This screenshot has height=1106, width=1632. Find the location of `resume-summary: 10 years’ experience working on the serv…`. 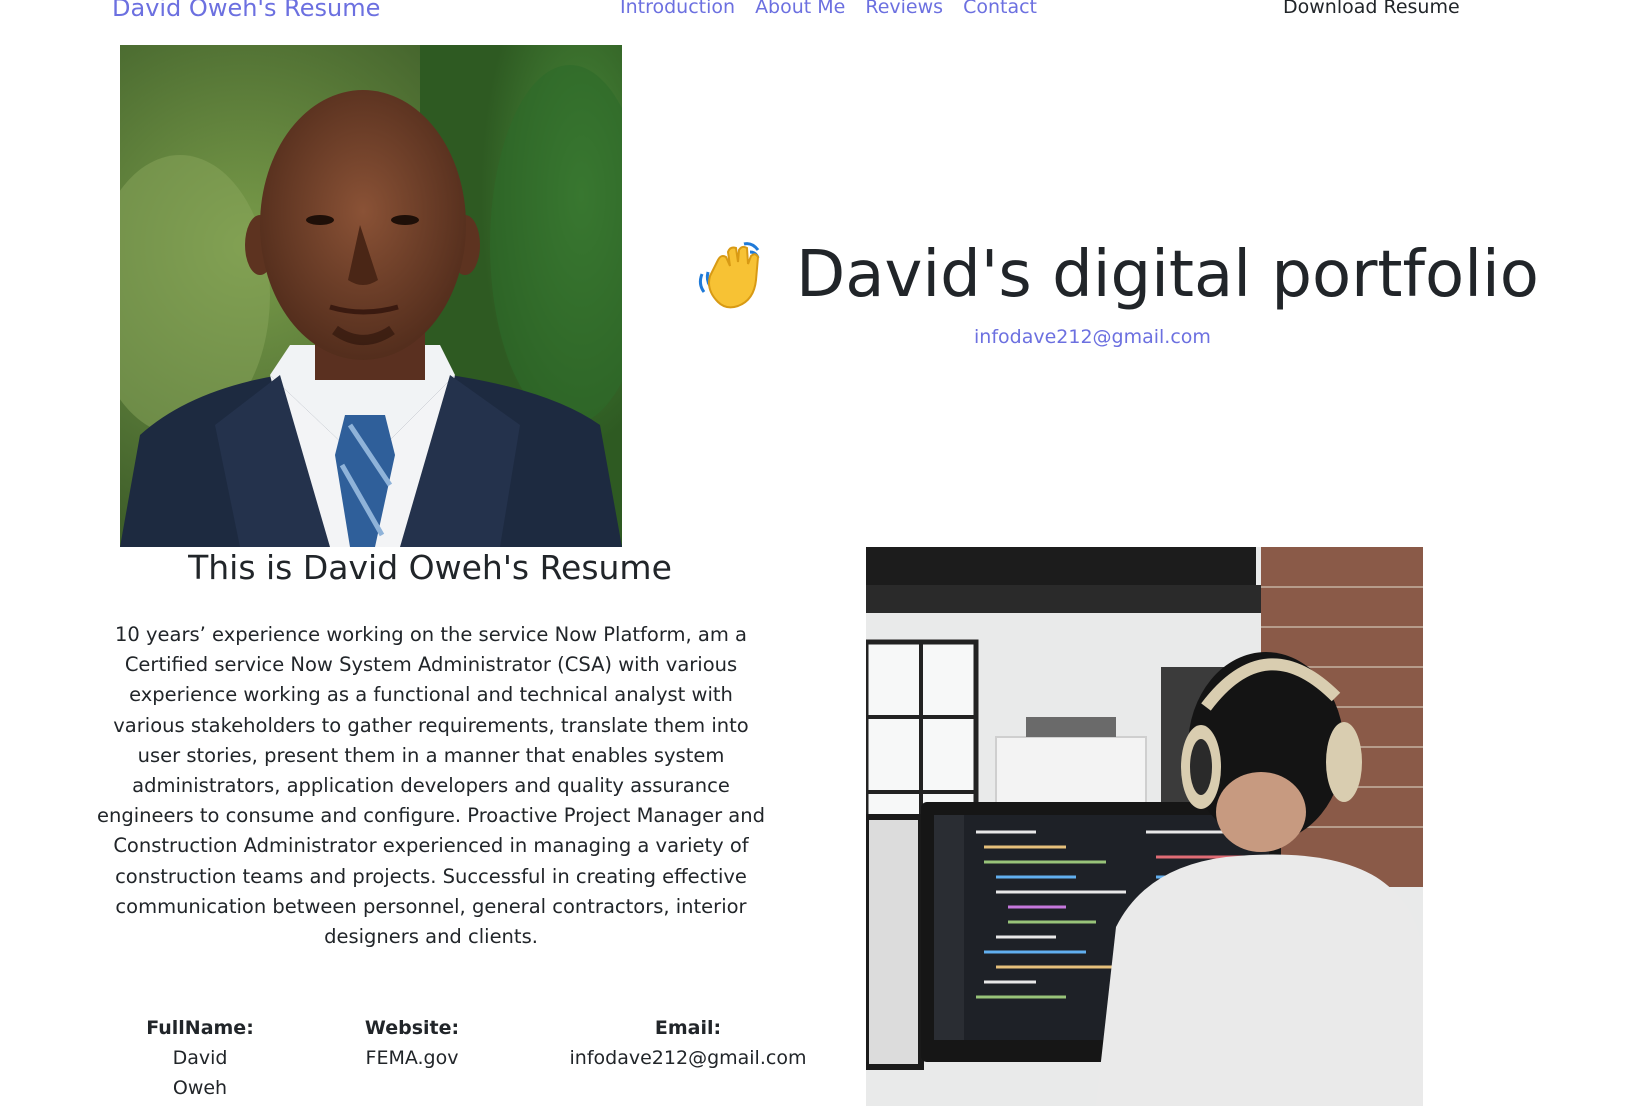

resume-summary: 10 years’ experience working on the serv… is located at coordinates (431, 786).